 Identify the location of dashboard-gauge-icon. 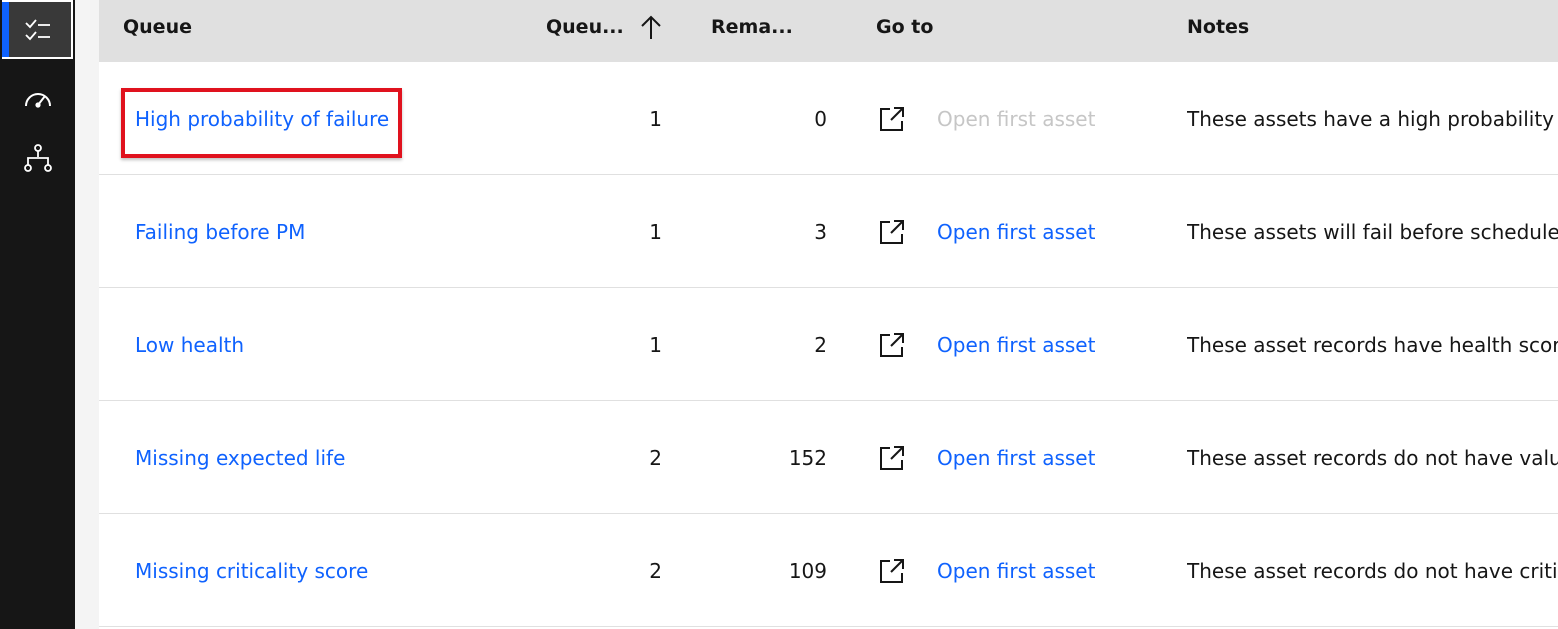
(37, 100).